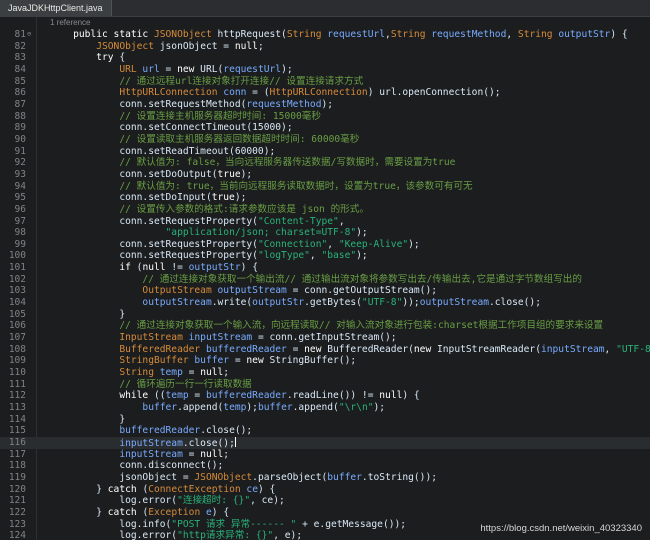 Image resolution: width=650 pixels, height=540 pixels. I want to click on code-token: inputStream, so click(572, 349).